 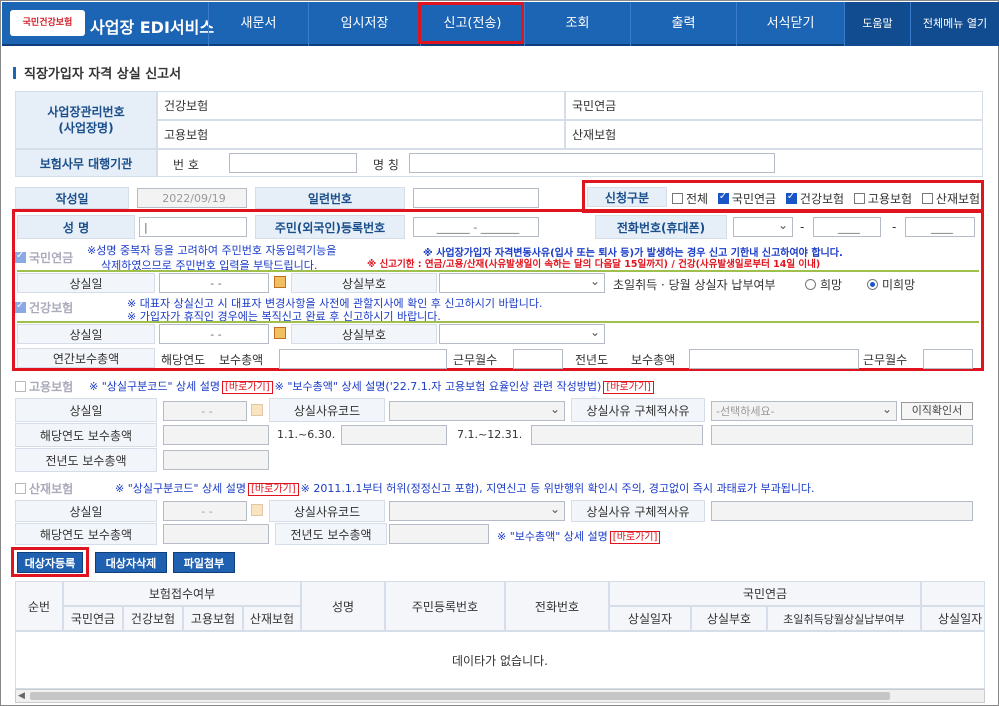 What do you see at coordinates (683, 24) in the screenshot?
I see `nav-print: 출력` at bounding box center [683, 24].